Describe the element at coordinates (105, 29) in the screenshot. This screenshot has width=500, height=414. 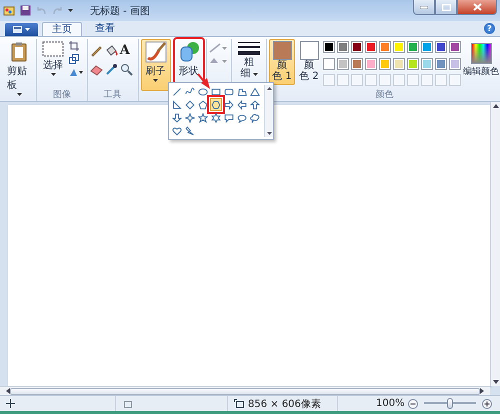
I see `ribbon-tab: 查看` at that location.